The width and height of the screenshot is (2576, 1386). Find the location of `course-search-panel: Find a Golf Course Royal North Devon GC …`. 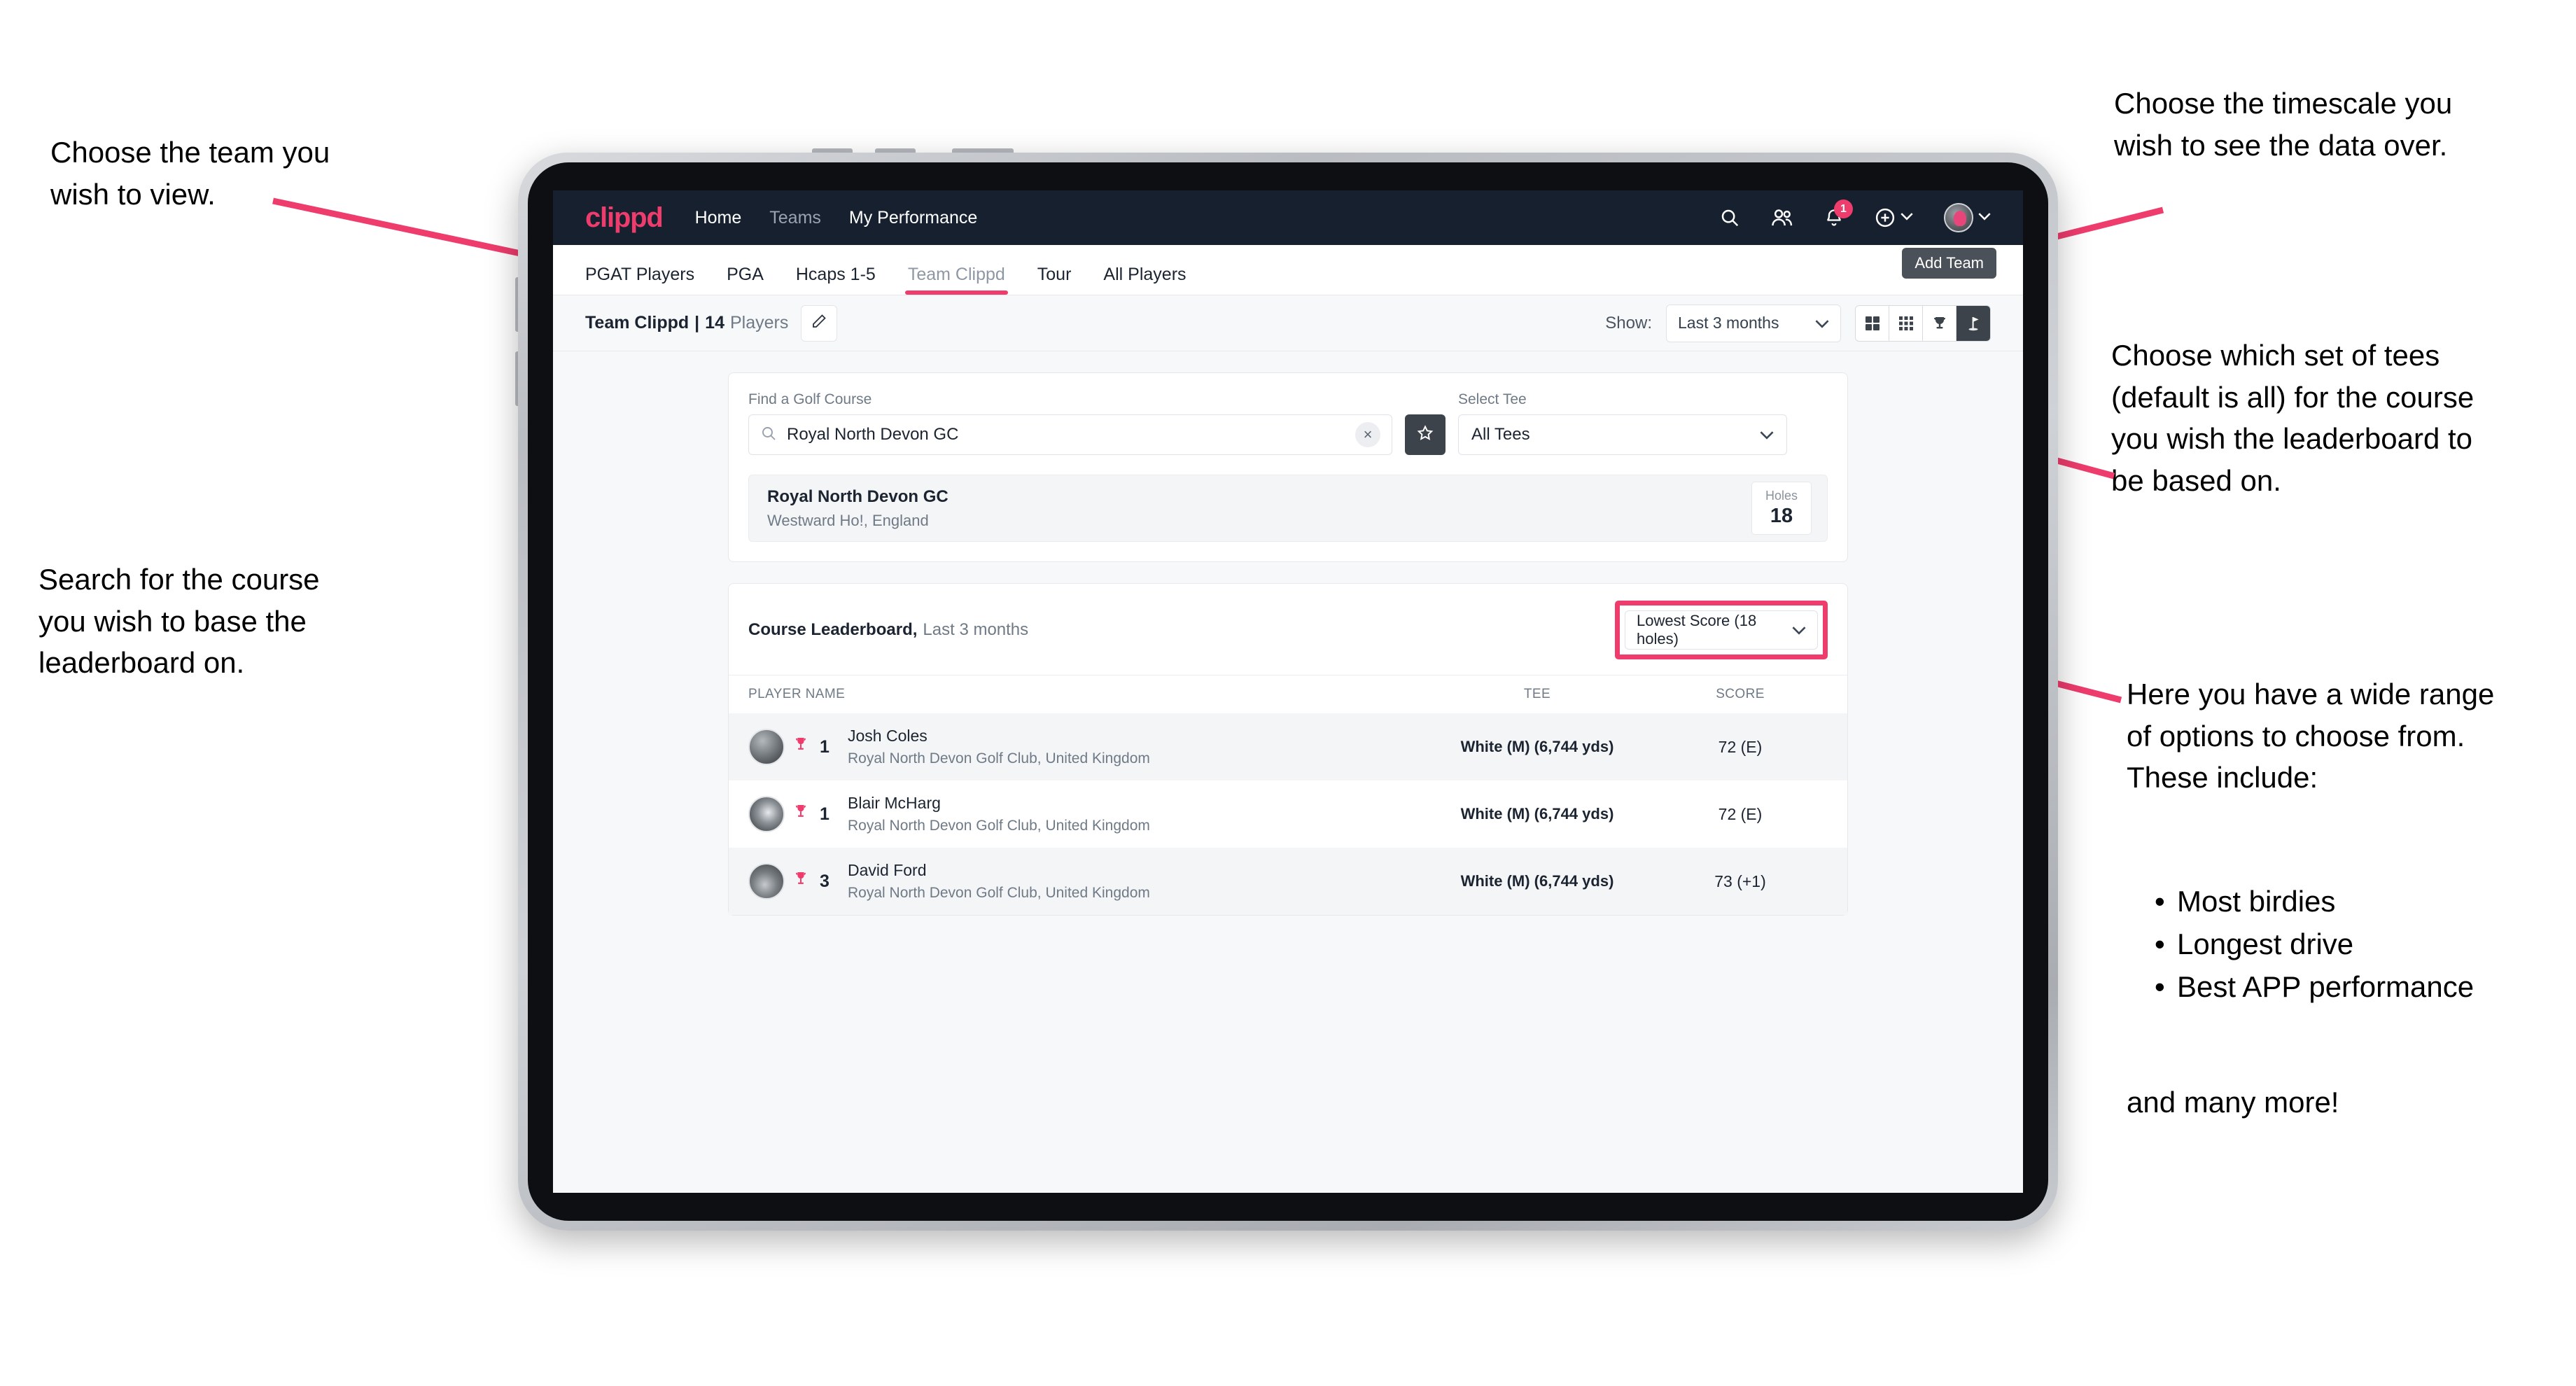

course-search-panel: Find a Golf Course Royal North Devon GC … is located at coordinates (1288, 467).